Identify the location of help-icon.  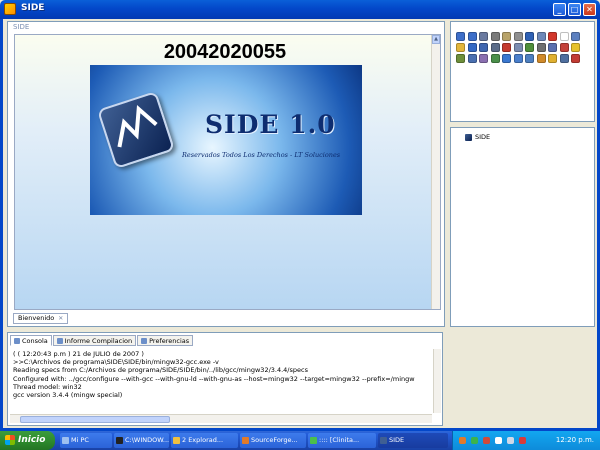
(552, 58).